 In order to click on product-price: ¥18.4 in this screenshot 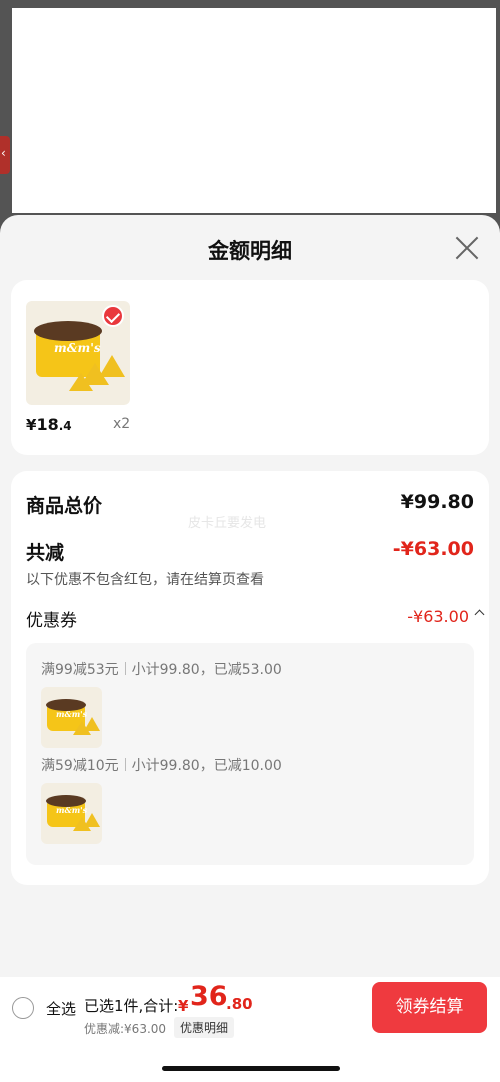, I will do `click(49, 424)`.